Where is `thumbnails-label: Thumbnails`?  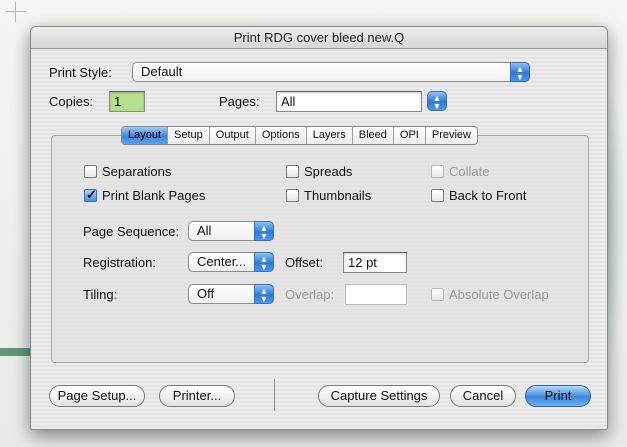 thumbnails-label: Thumbnails is located at coordinates (338, 195).